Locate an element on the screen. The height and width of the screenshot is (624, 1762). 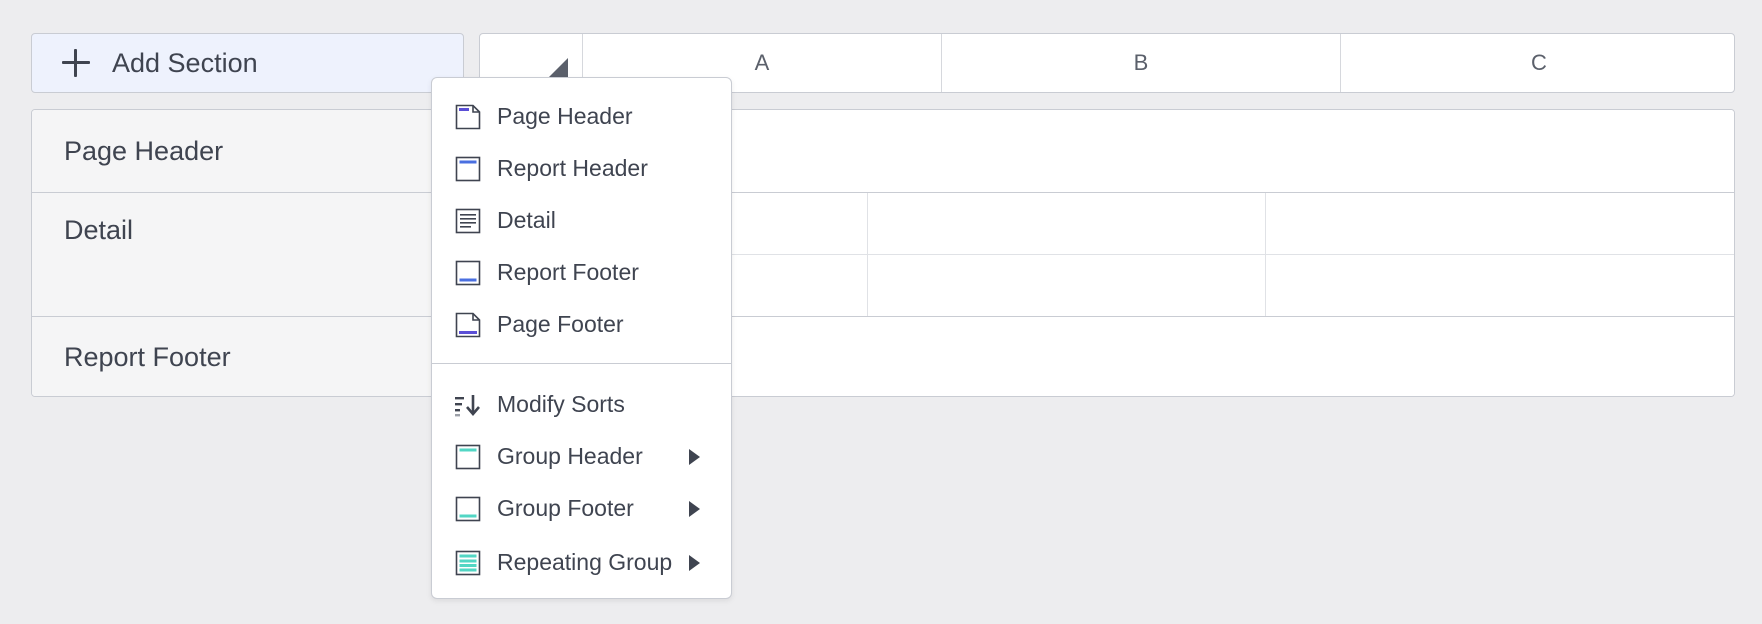
report-header-icon is located at coordinates (468, 169).